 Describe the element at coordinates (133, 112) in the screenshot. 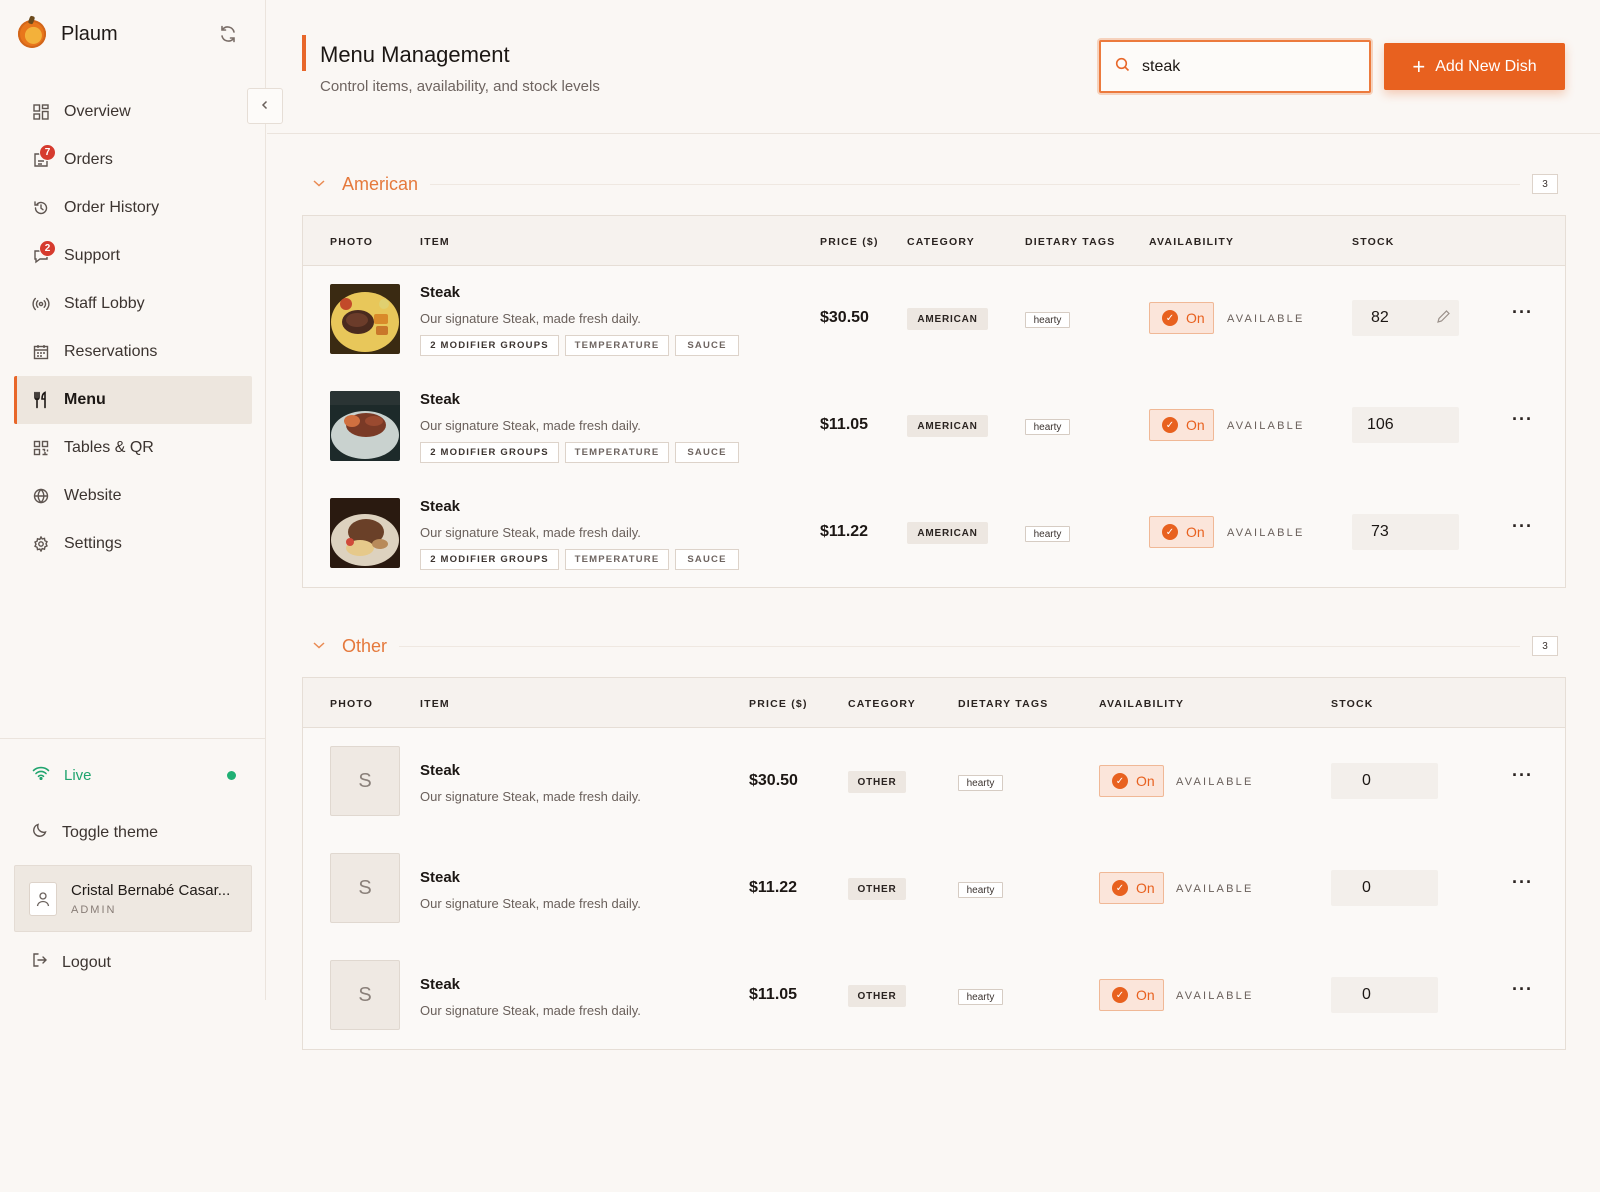

I see `sidebar-item-overview: Overview` at that location.